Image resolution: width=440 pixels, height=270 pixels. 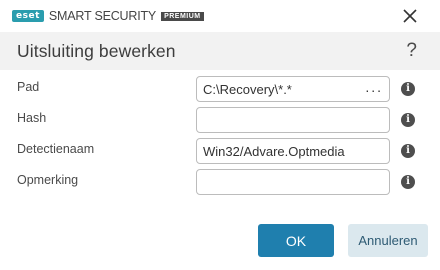 I want to click on detection-name-input: Win32/Advare.Optmedia, so click(x=293, y=151).